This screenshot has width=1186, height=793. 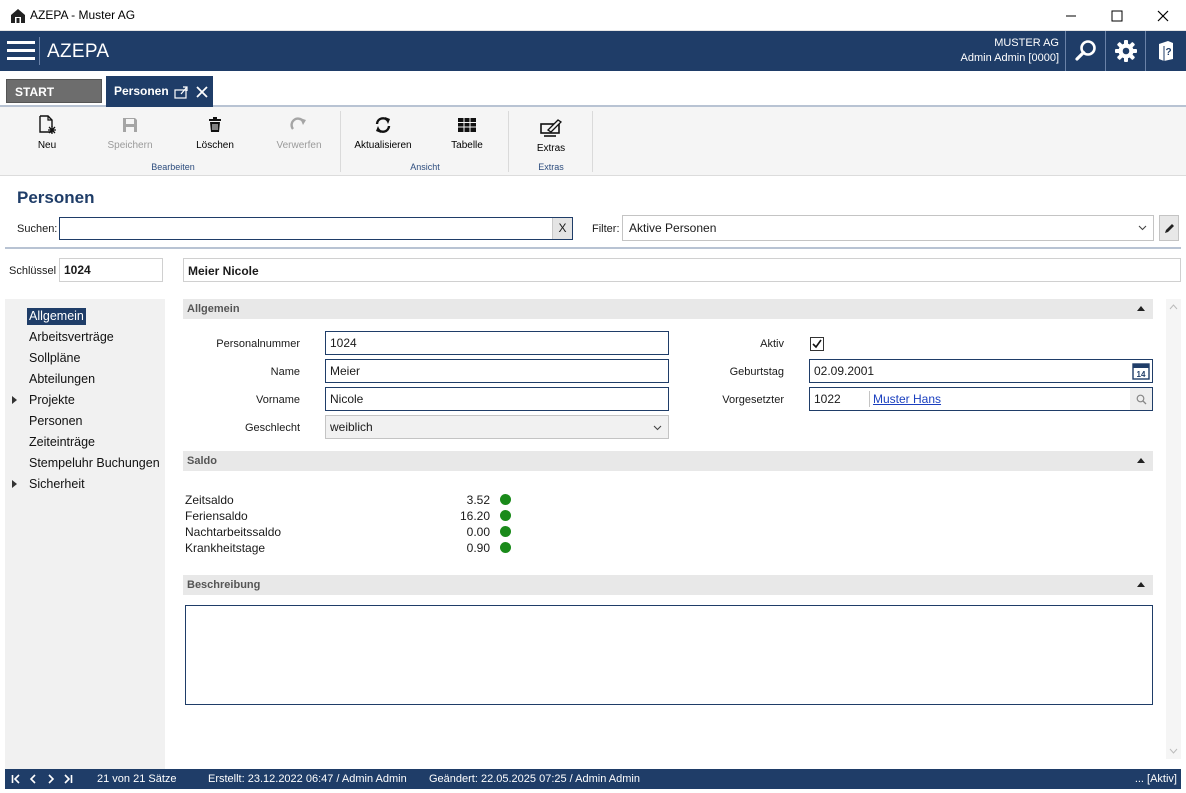 What do you see at coordinates (1165, 51) in the screenshot?
I see `help-button: ?` at bounding box center [1165, 51].